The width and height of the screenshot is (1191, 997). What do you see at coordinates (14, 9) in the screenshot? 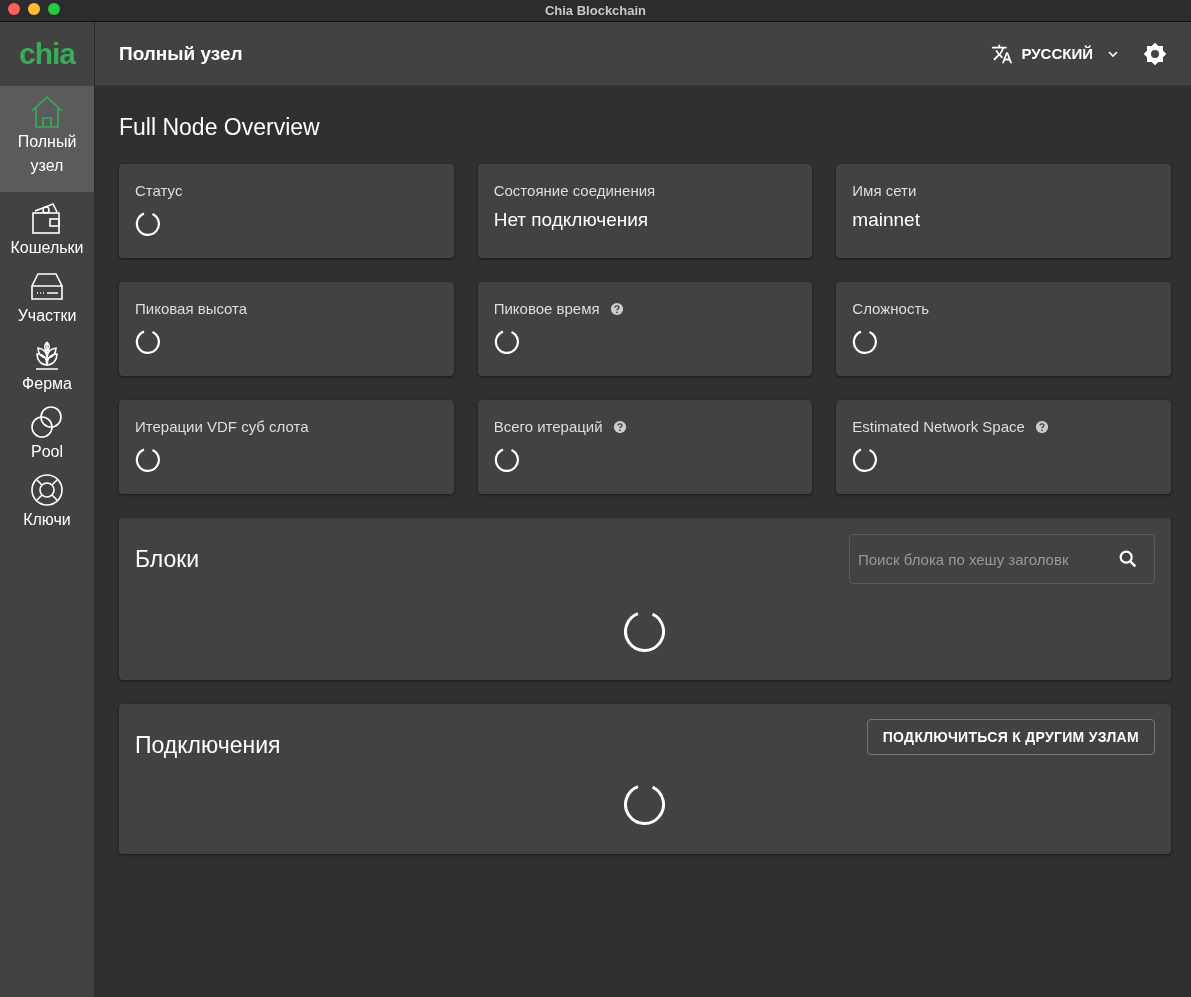
I see `close-window-icon` at bounding box center [14, 9].